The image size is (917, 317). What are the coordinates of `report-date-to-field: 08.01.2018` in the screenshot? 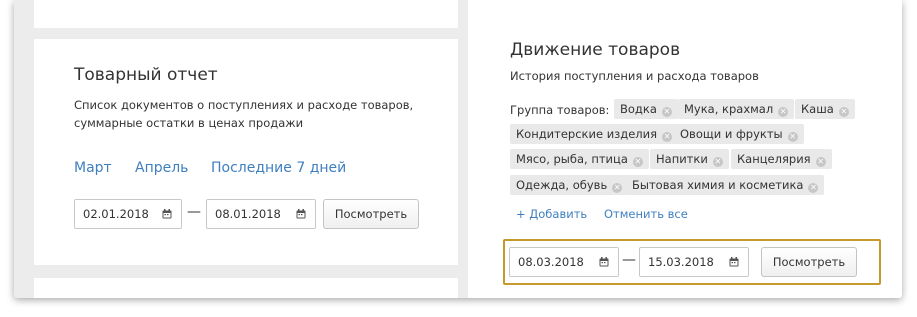 It's located at (261, 214).